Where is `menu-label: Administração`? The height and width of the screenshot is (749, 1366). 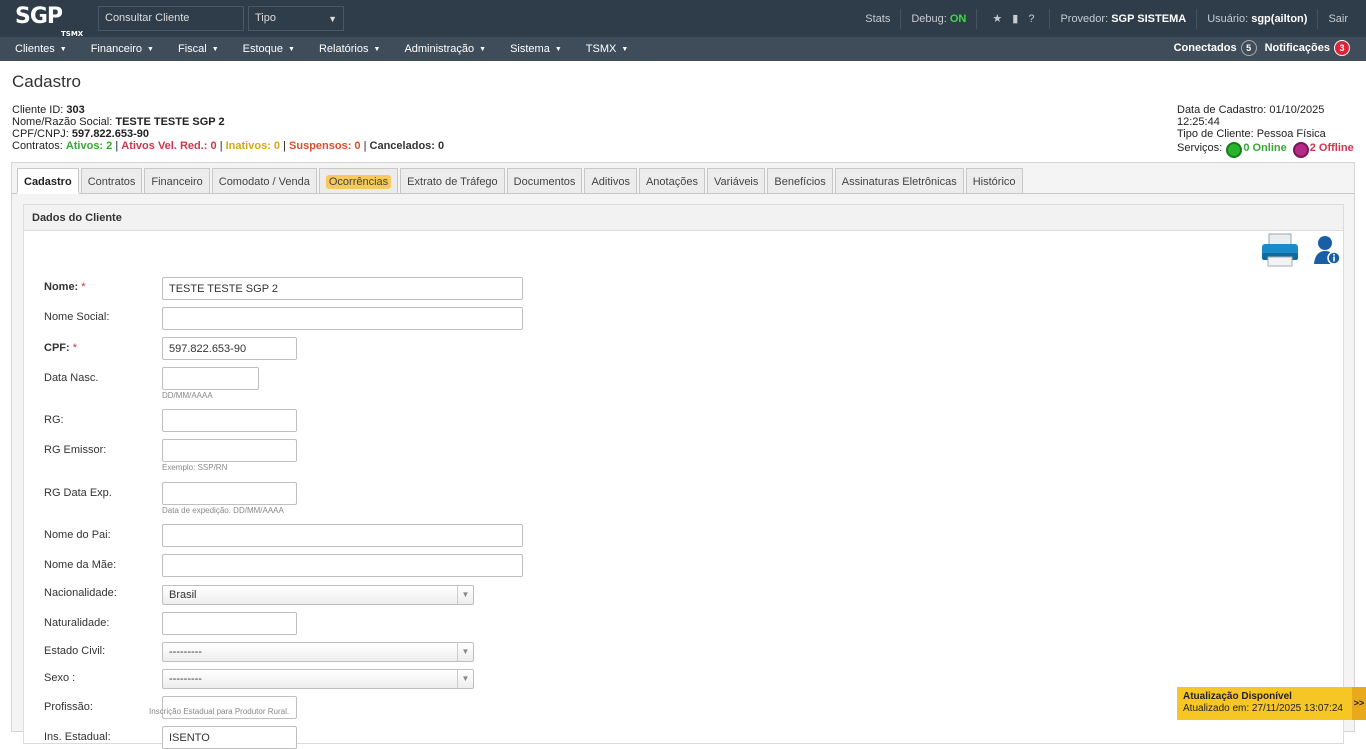 menu-label: Administração is located at coordinates (439, 49).